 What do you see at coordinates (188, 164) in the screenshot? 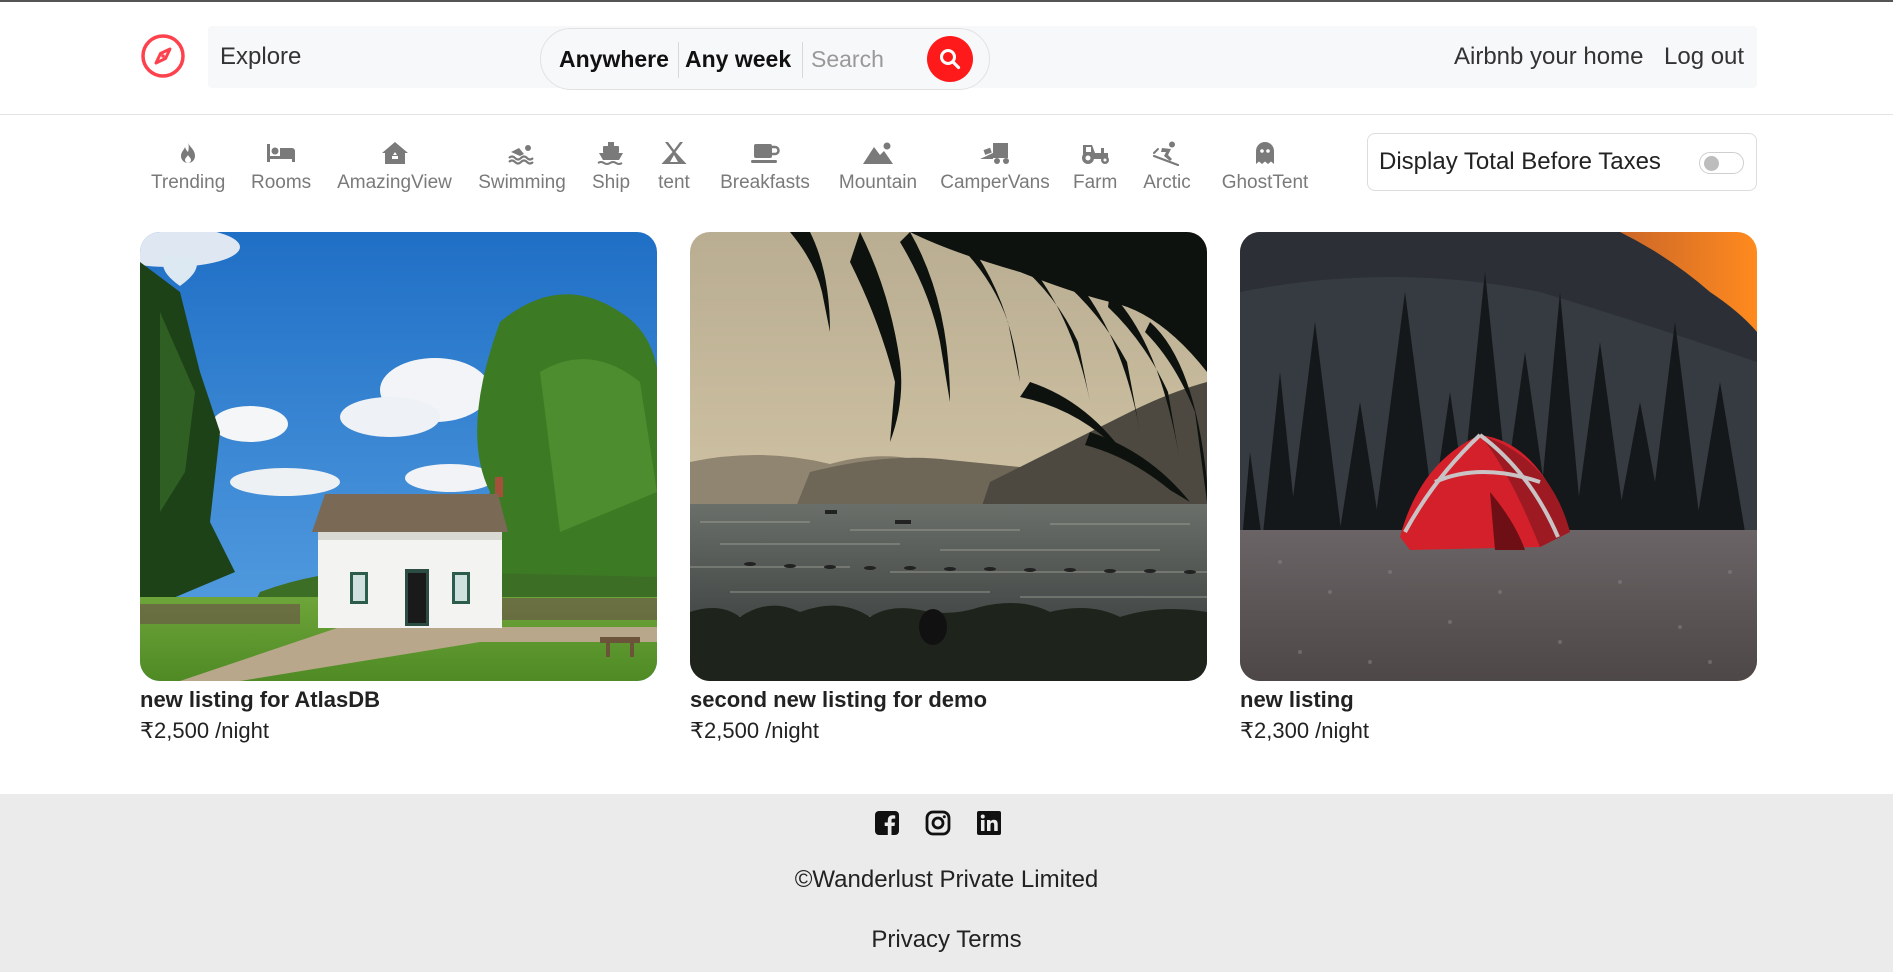
I see `filter-trending: Trending` at bounding box center [188, 164].